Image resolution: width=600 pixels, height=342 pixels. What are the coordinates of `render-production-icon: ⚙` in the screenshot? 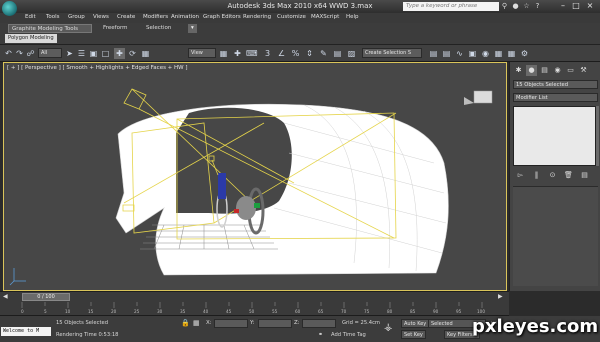 It's located at (524, 53).